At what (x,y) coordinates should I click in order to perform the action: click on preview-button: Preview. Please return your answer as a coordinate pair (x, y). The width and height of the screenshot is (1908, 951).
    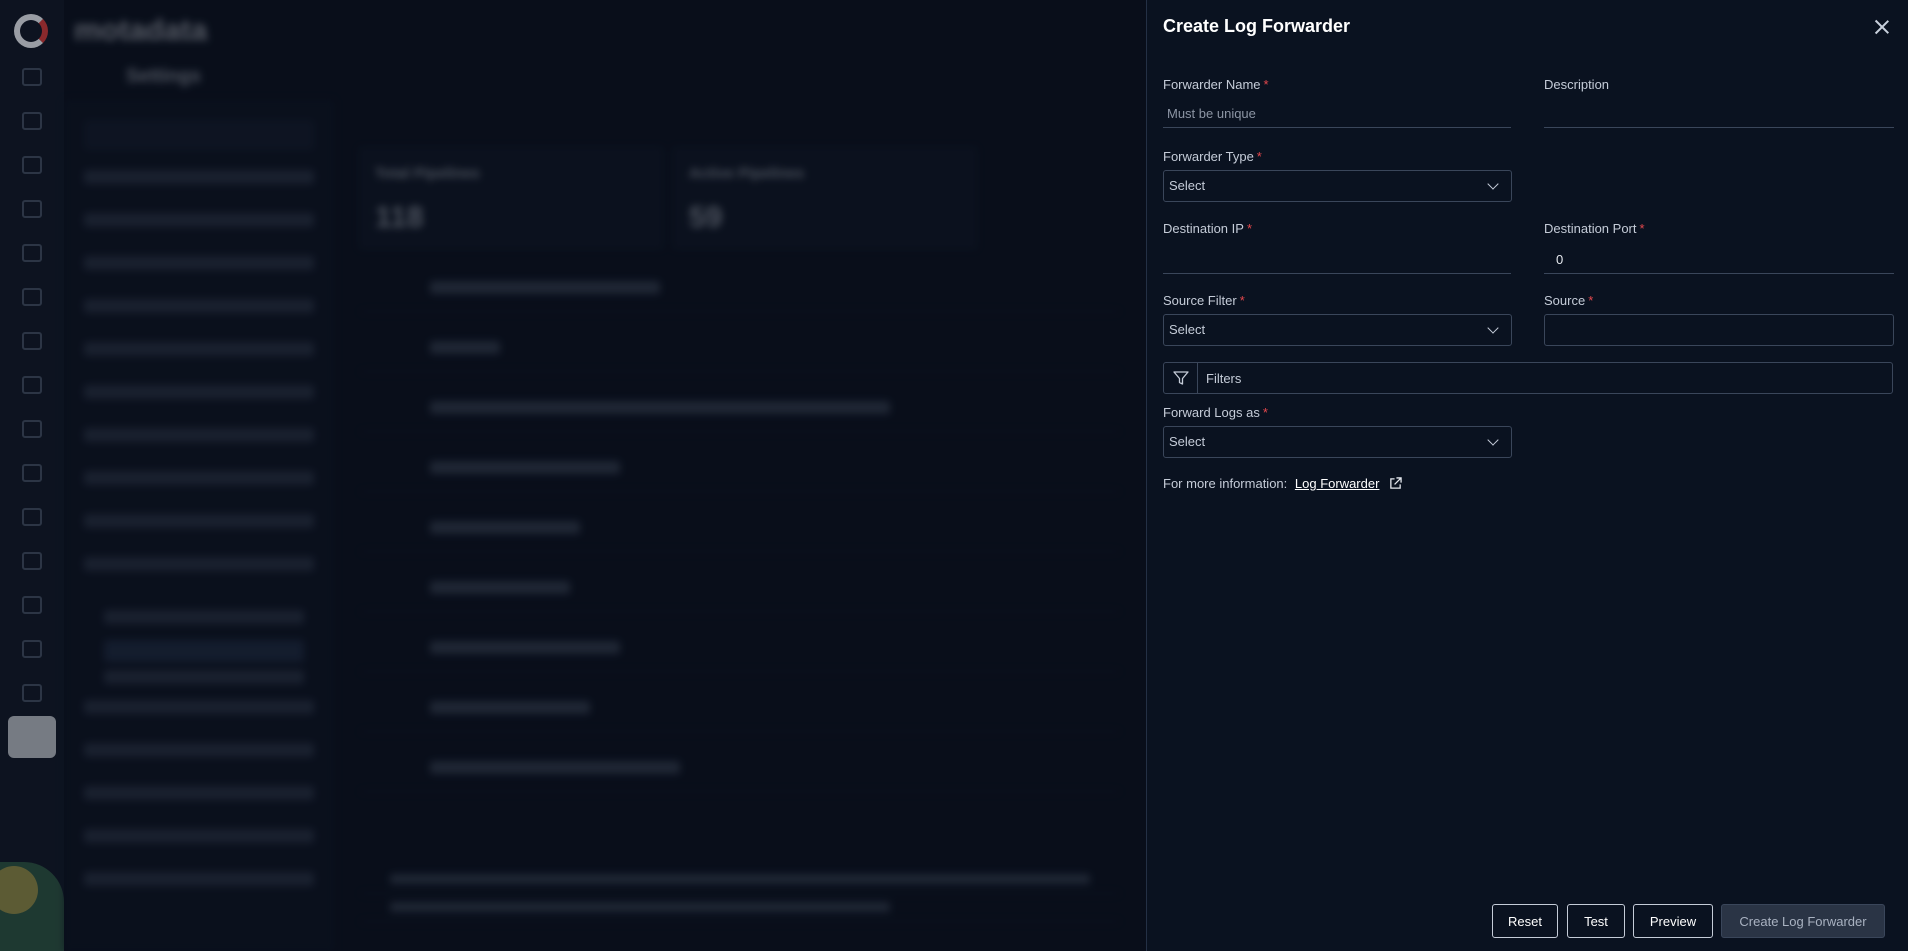
    Looking at the image, I should click on (1673, 921).